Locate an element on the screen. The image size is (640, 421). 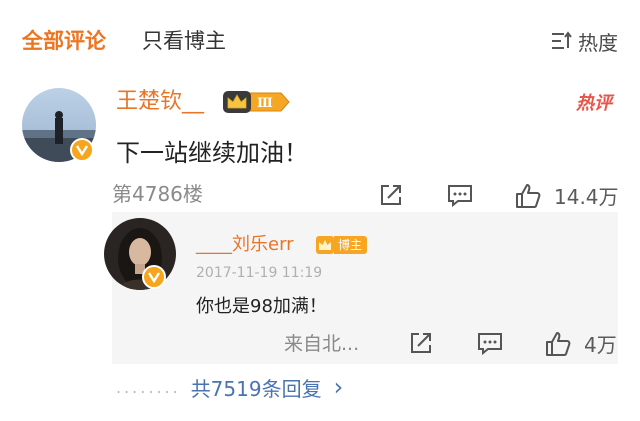
reply-comment-button is located at coordinates (490, 343).